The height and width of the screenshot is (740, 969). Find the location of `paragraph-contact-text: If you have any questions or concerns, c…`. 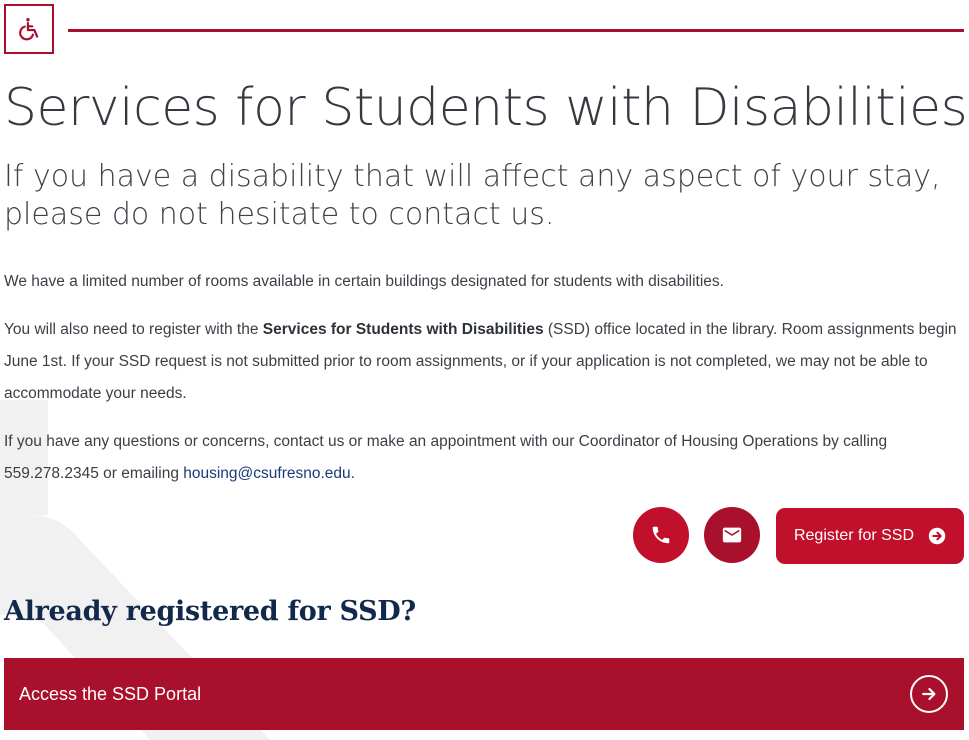

paragraph-contact-text: If you have any questions or concerns, c… is located at coordinates (446, 457).